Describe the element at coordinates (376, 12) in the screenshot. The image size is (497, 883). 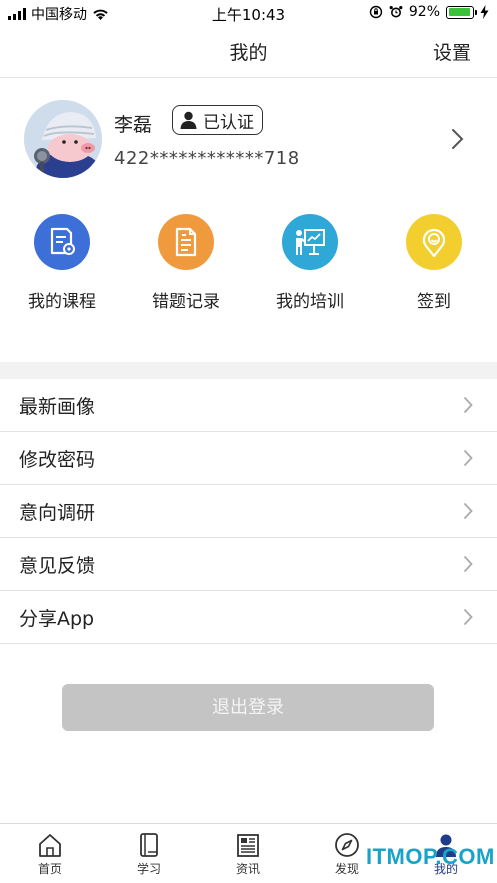
I see `rotation-lock-icon` at that location.